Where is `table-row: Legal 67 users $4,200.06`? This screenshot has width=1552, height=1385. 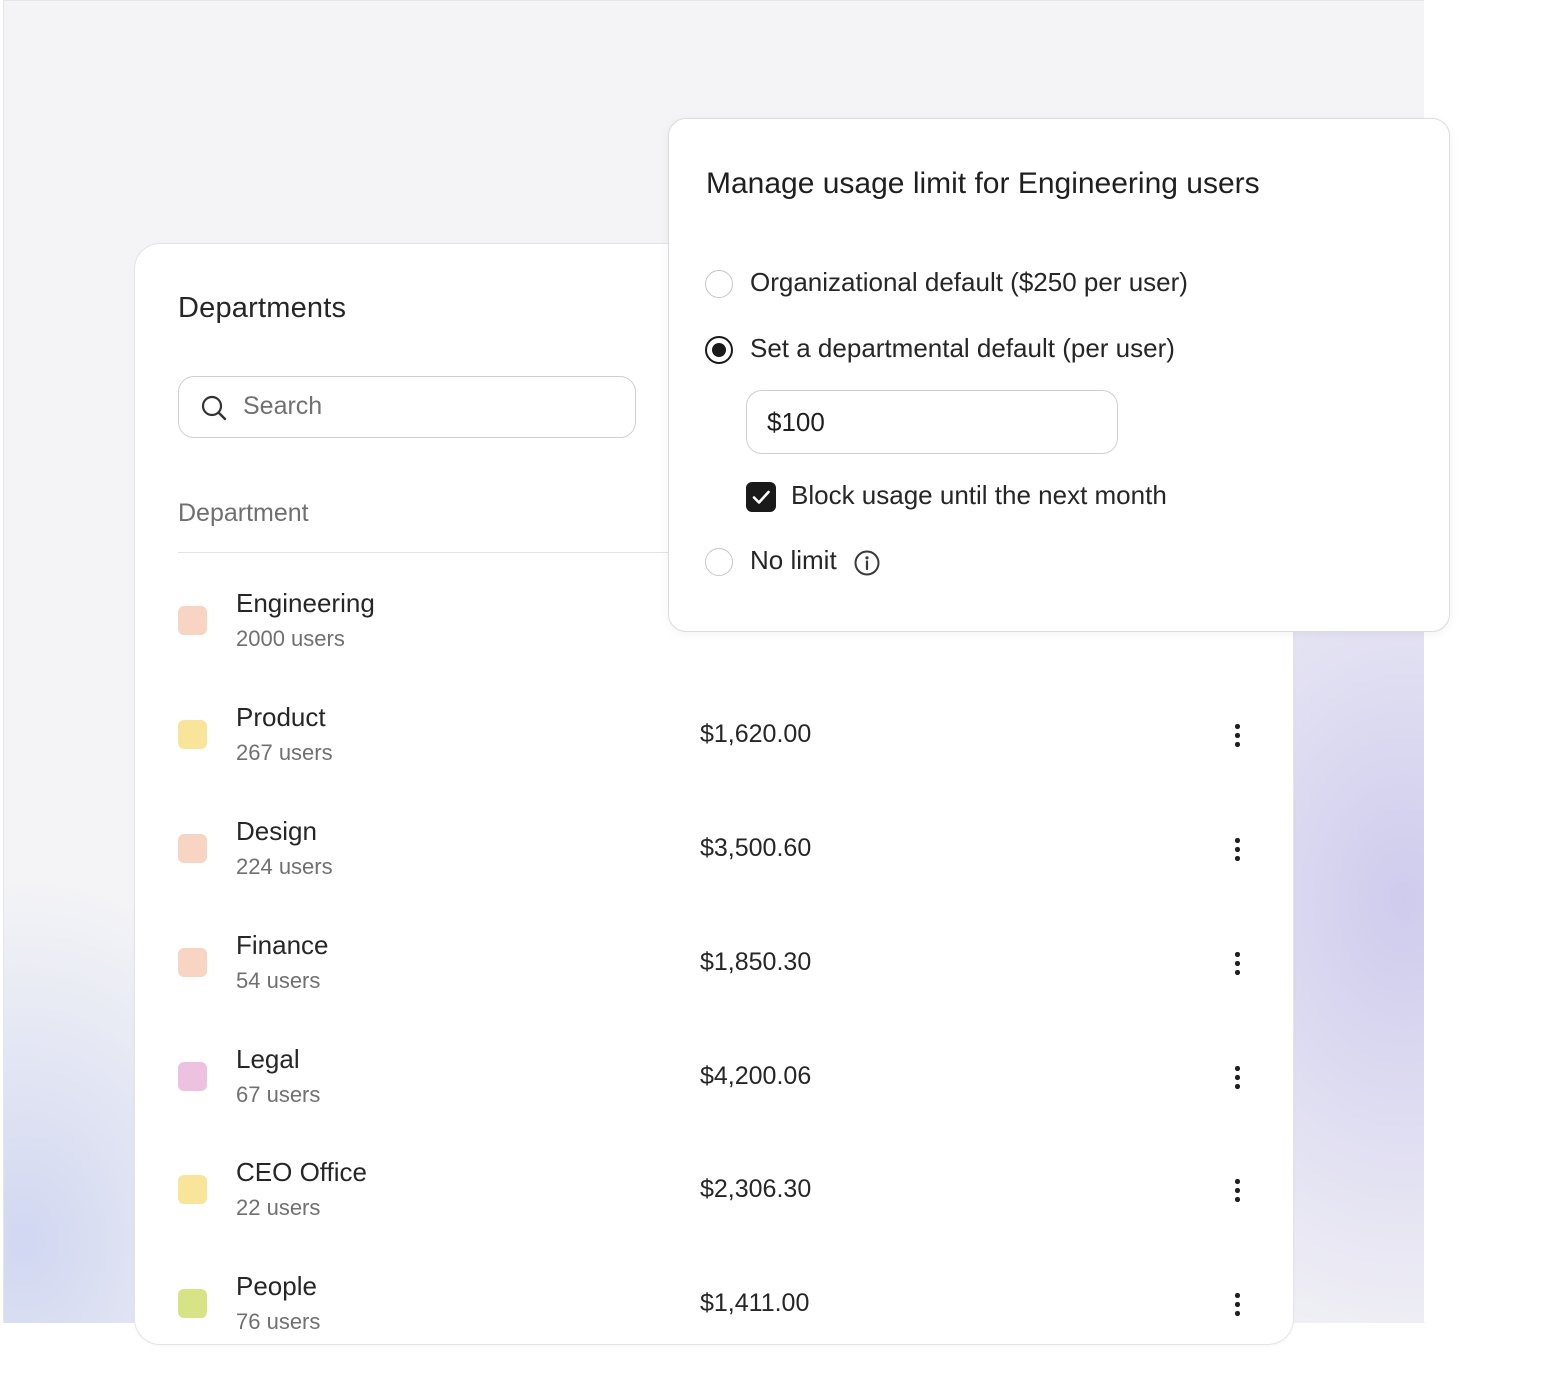
table-row: Legal 67 users $4,200.06 is located at coordinates (714, 1101).